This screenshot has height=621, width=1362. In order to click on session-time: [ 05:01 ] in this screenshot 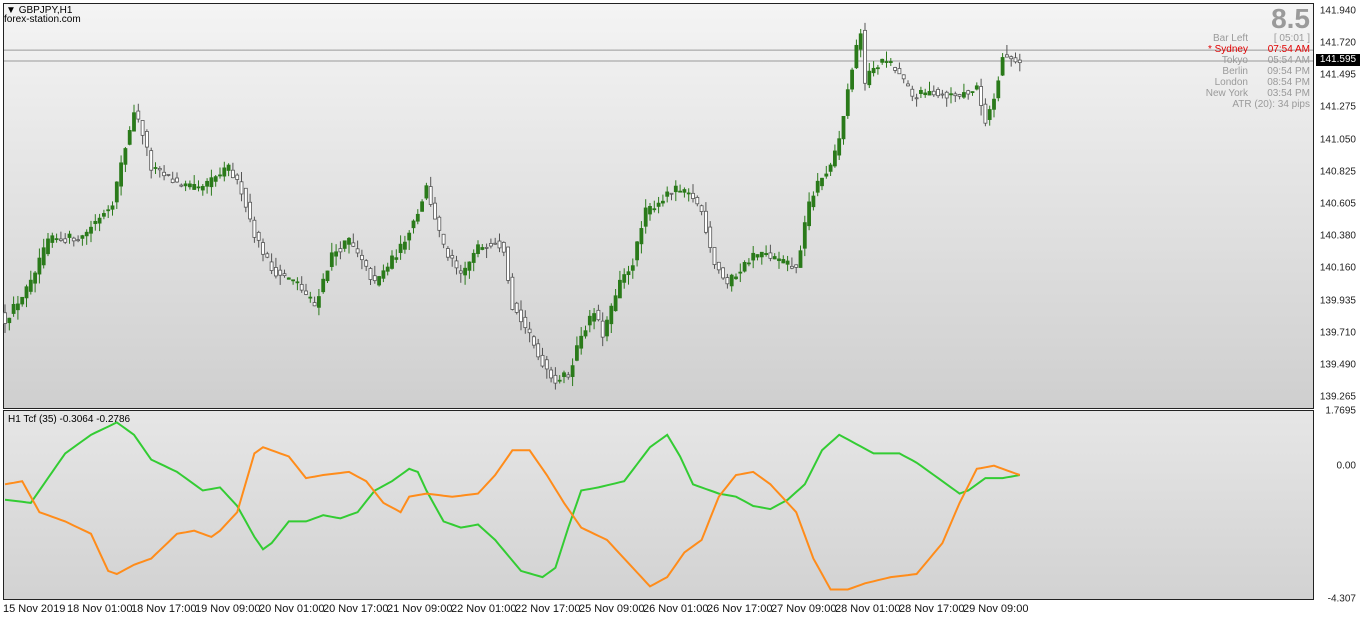, I will do `click(1291, 38)`.